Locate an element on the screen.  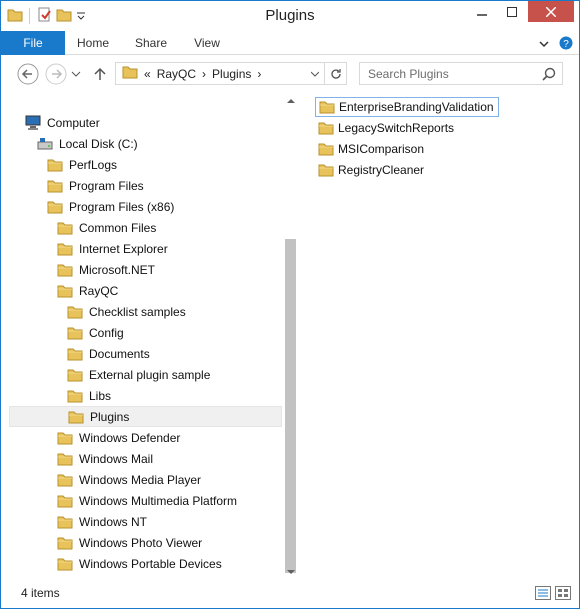
address-row: « RayQC › Plugins › is located at coordinates (290, 74).